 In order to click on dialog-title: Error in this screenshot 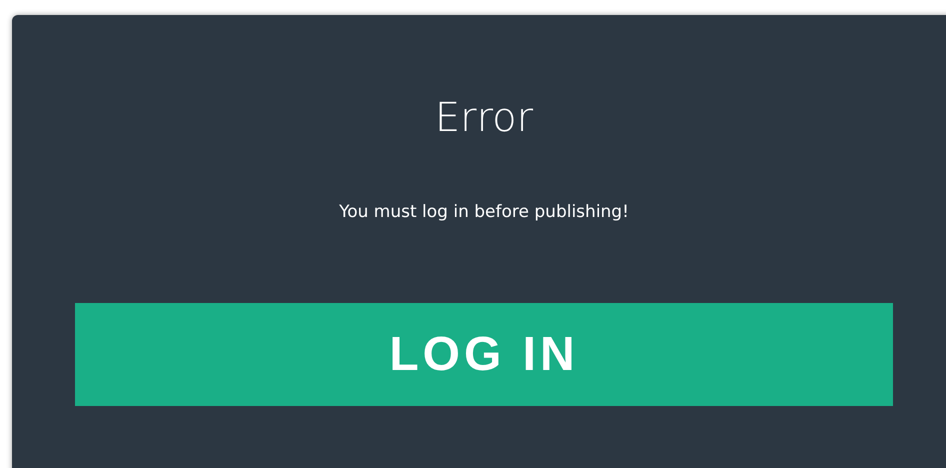, I will do `click(484, 118)`.